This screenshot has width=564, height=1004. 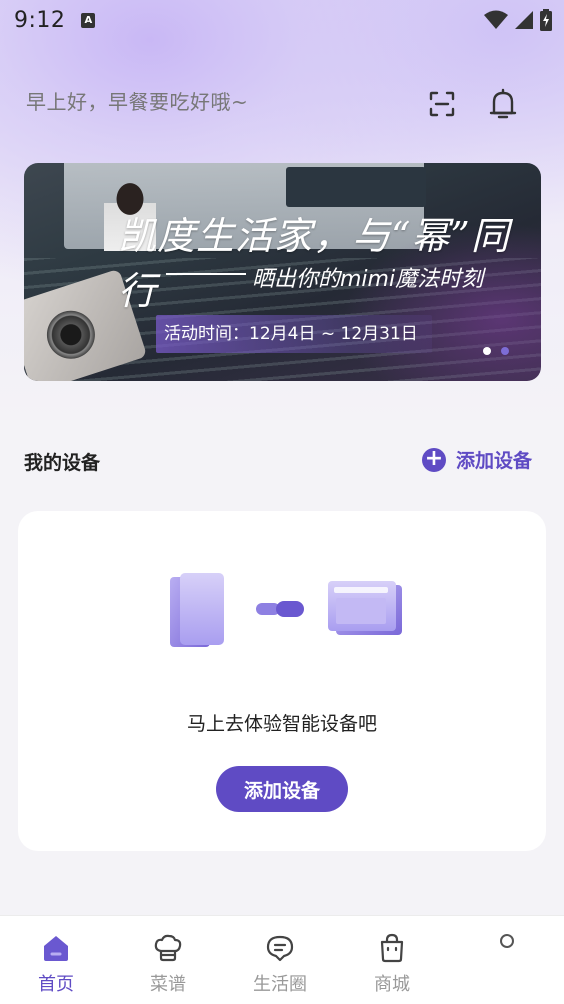 What do you see at coordinates (206, 274) in the screenshot?
I see `banner-subtitle-dash` at bounding box center [206, 274].